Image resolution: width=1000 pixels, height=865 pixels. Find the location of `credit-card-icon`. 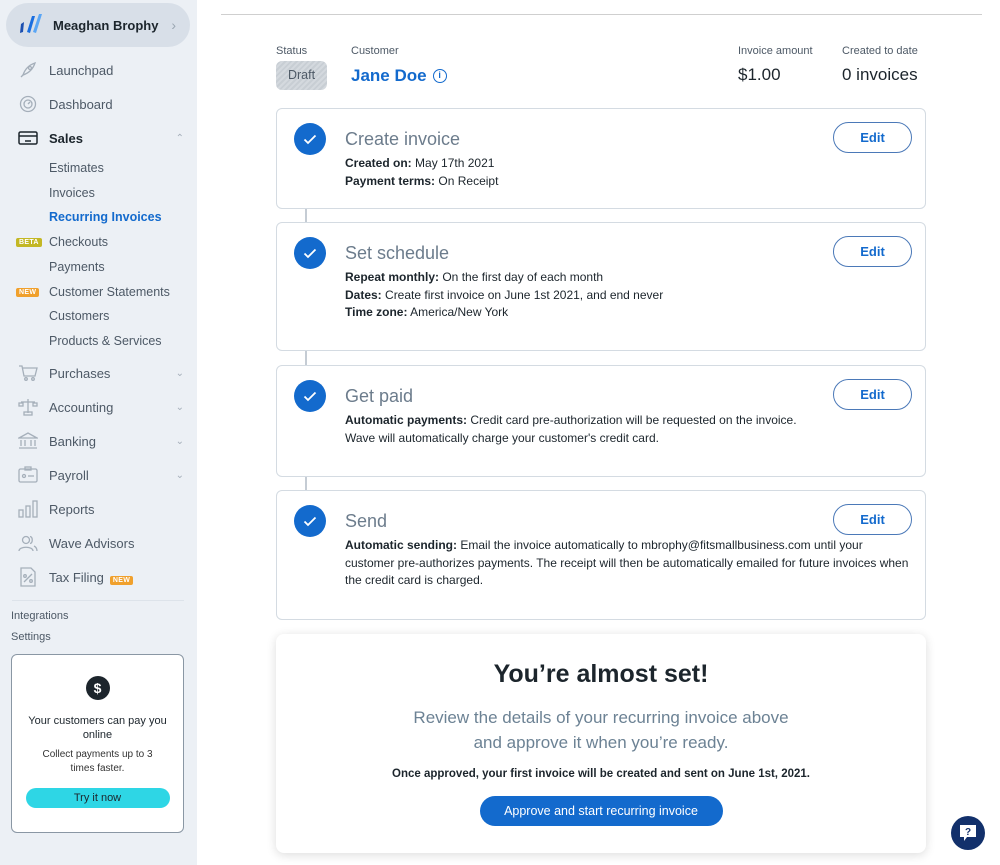

credit-card-icon is located at coordinates (28, 138).